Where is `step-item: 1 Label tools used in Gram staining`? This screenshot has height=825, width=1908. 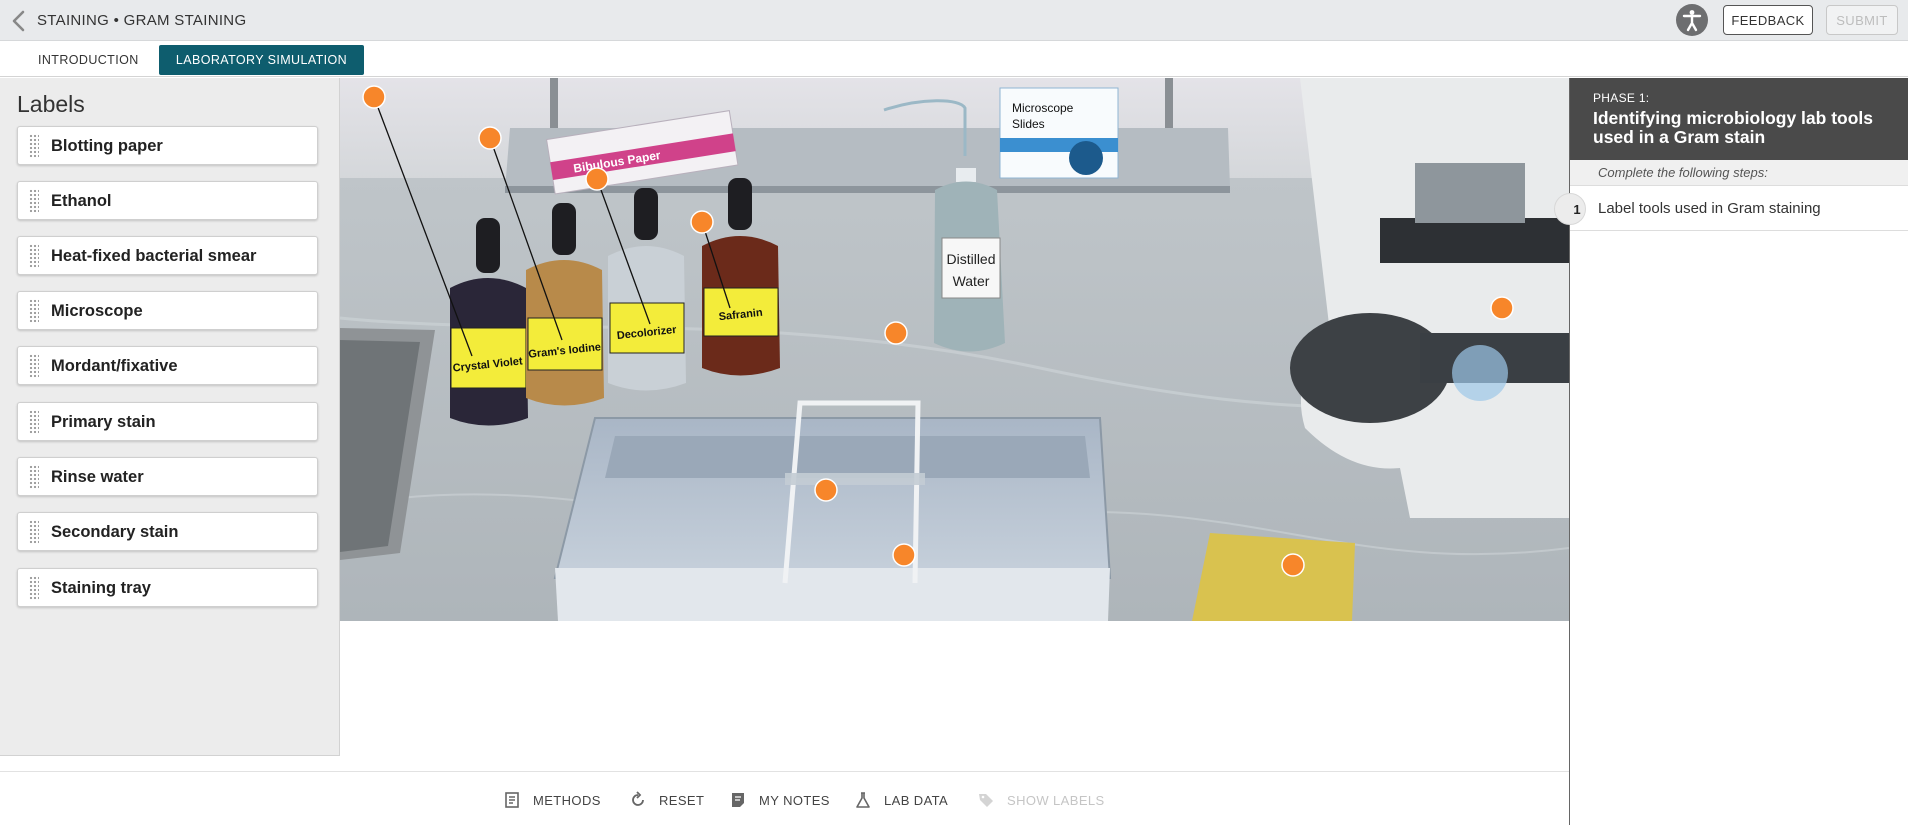 step-item: 1 Label tools used in Gram staining is located at coordinates (1731, 208).